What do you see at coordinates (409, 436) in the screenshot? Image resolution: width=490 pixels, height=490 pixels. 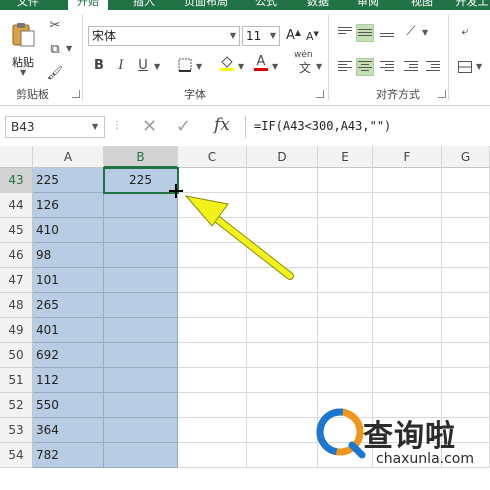 I see `watermark-text: 查询啦` at bounding box center [409, 436].